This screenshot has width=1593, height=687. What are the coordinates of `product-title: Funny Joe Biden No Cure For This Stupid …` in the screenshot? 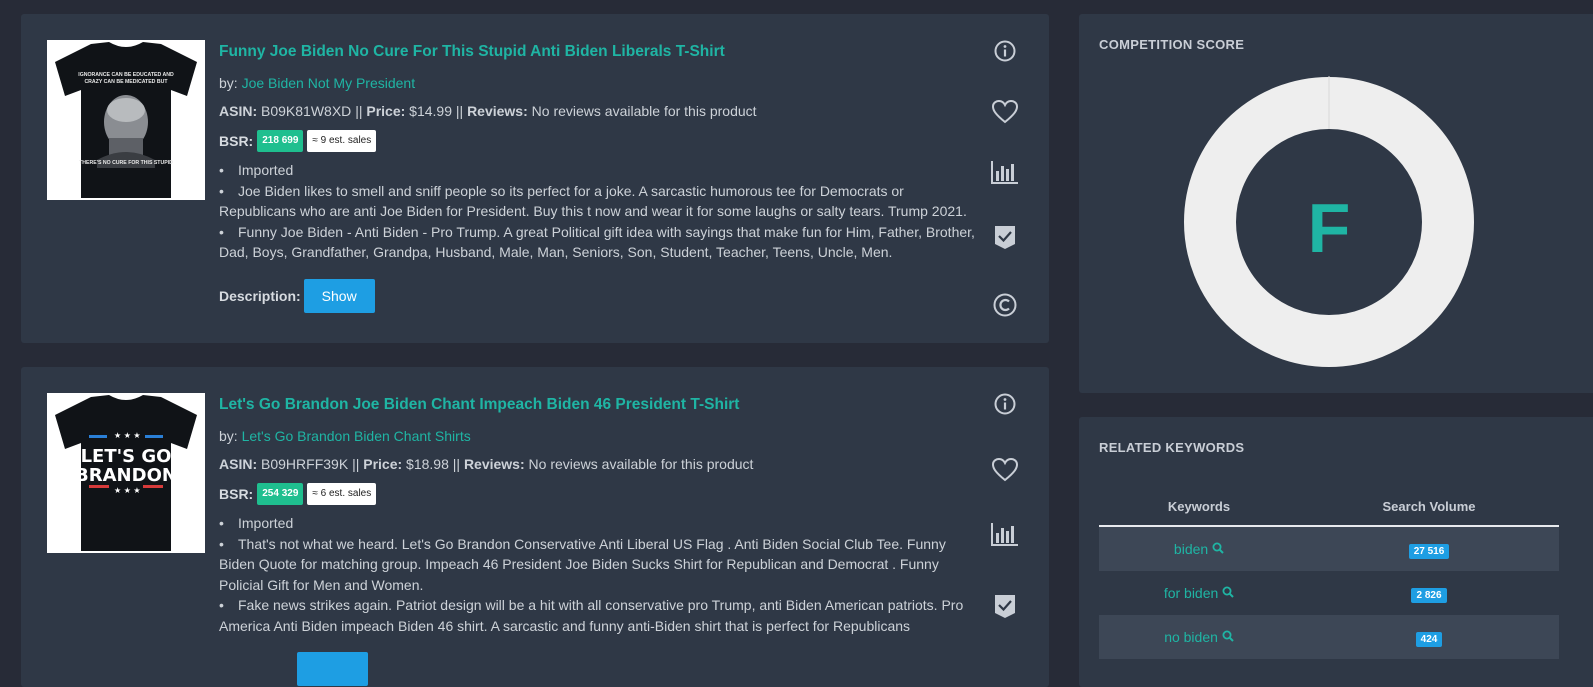 It's located at (600, 52).